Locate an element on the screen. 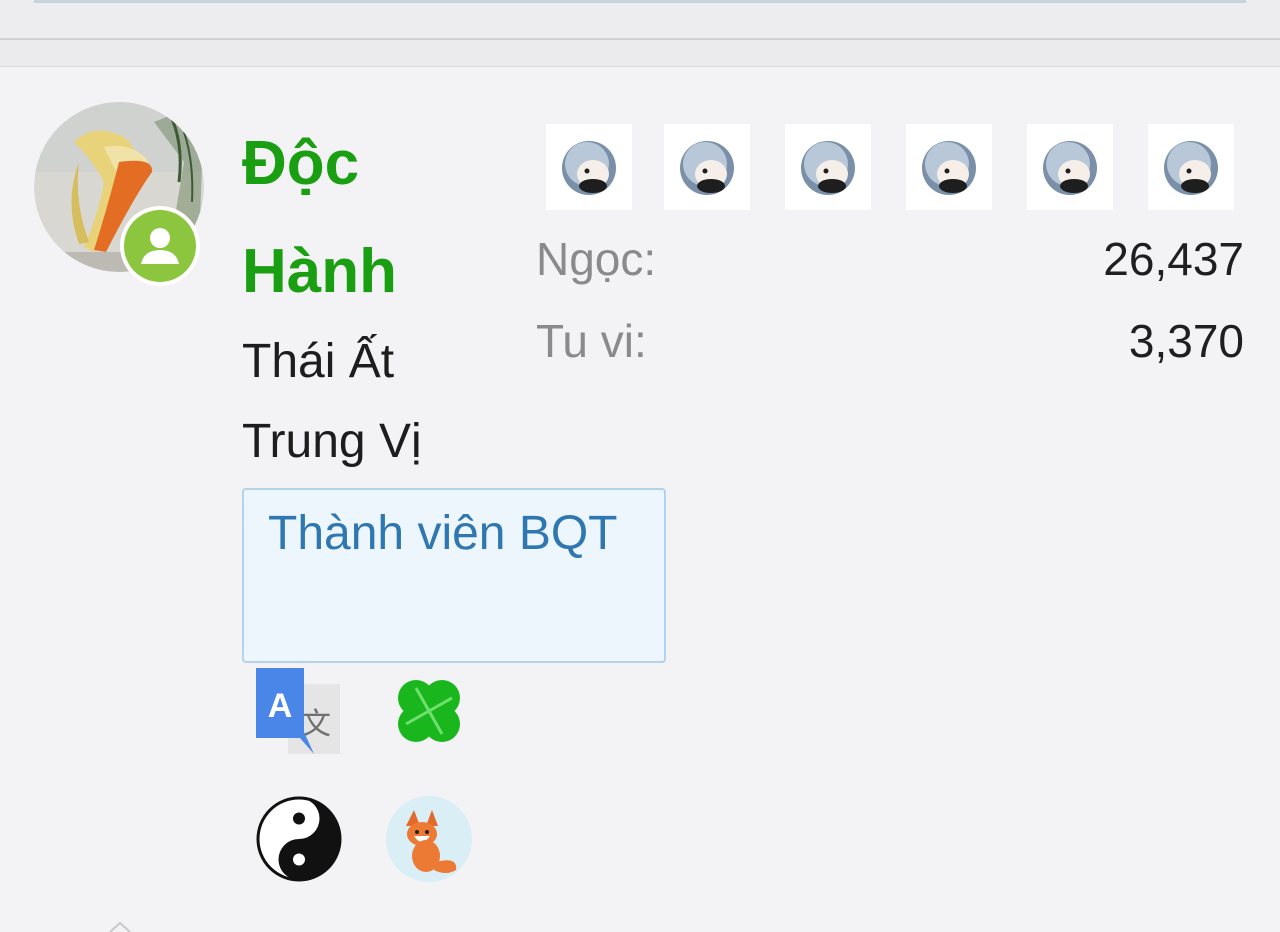  online-status-badge is located at coordinates (160, 246).